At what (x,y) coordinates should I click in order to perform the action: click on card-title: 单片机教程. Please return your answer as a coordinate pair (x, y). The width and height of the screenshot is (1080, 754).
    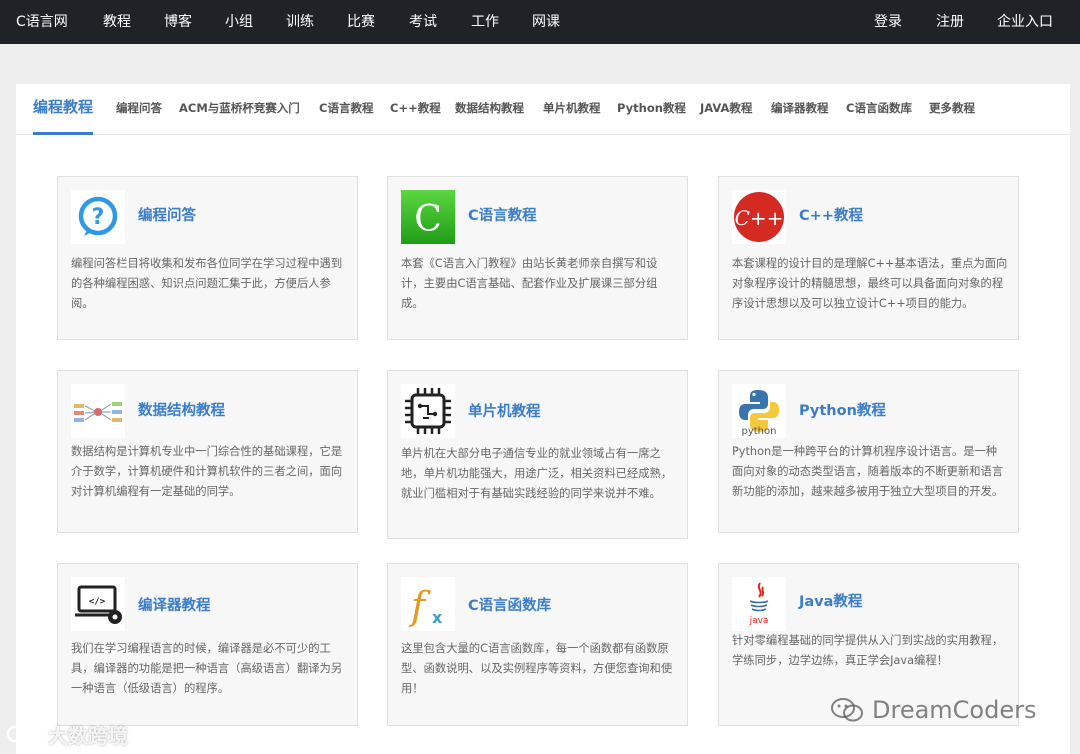
    Looking at the image, I should click on (504, 412).